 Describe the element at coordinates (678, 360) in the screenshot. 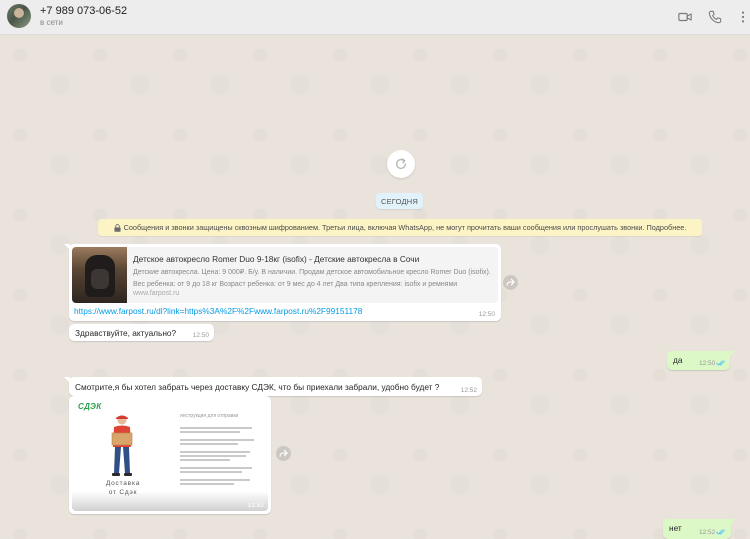

I see `message-text: да` at that location.